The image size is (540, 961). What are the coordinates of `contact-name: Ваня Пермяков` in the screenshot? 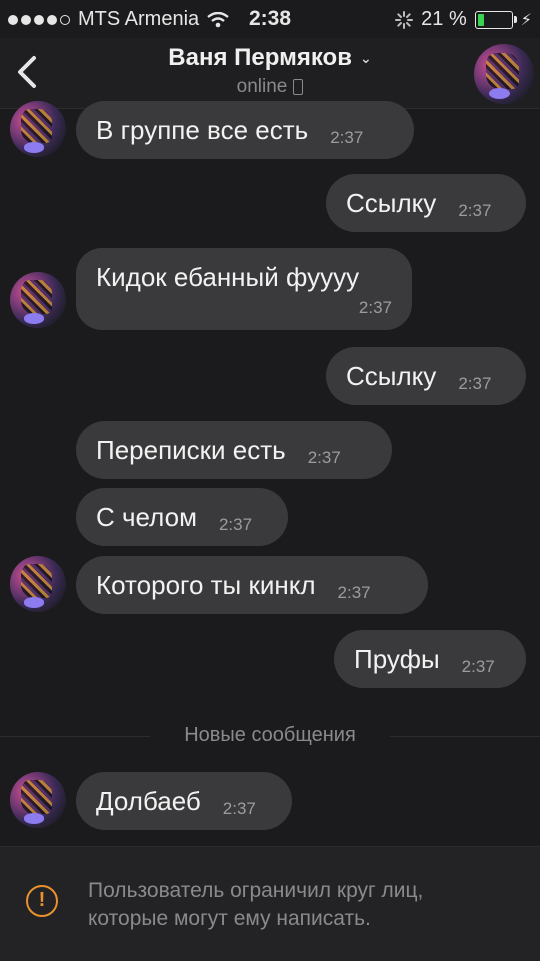 It's located at (260, 57).